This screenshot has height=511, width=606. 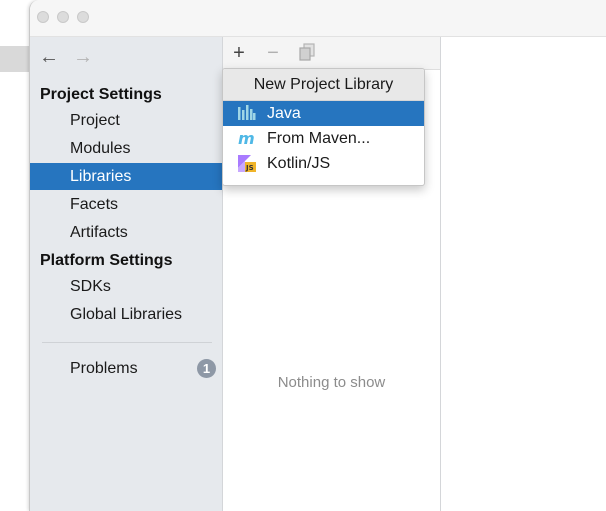 What do you see at coordinates (126, 314) in the screenshot?
I see `sidebar-item-global-libraries: Global Libraries` at bounding box center [126, 314].